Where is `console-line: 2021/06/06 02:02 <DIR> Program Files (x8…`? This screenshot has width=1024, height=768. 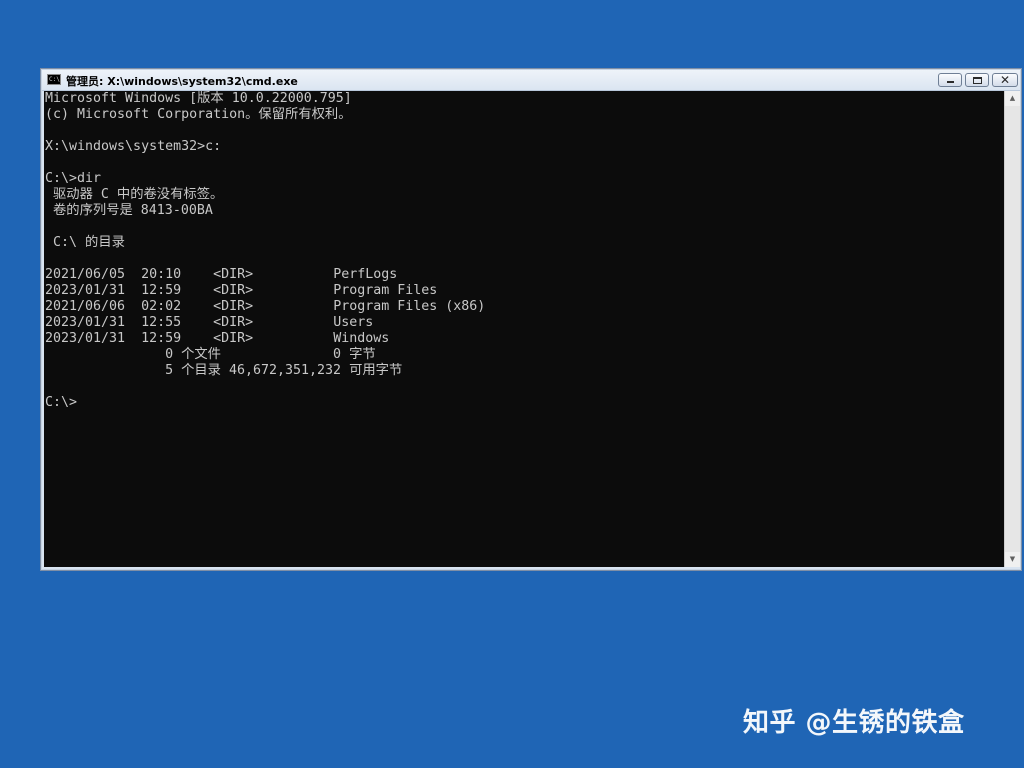
console-line: 2021/06/06 02:02 <DIR> Program Files (x8… is located at coordinates (265, 306).